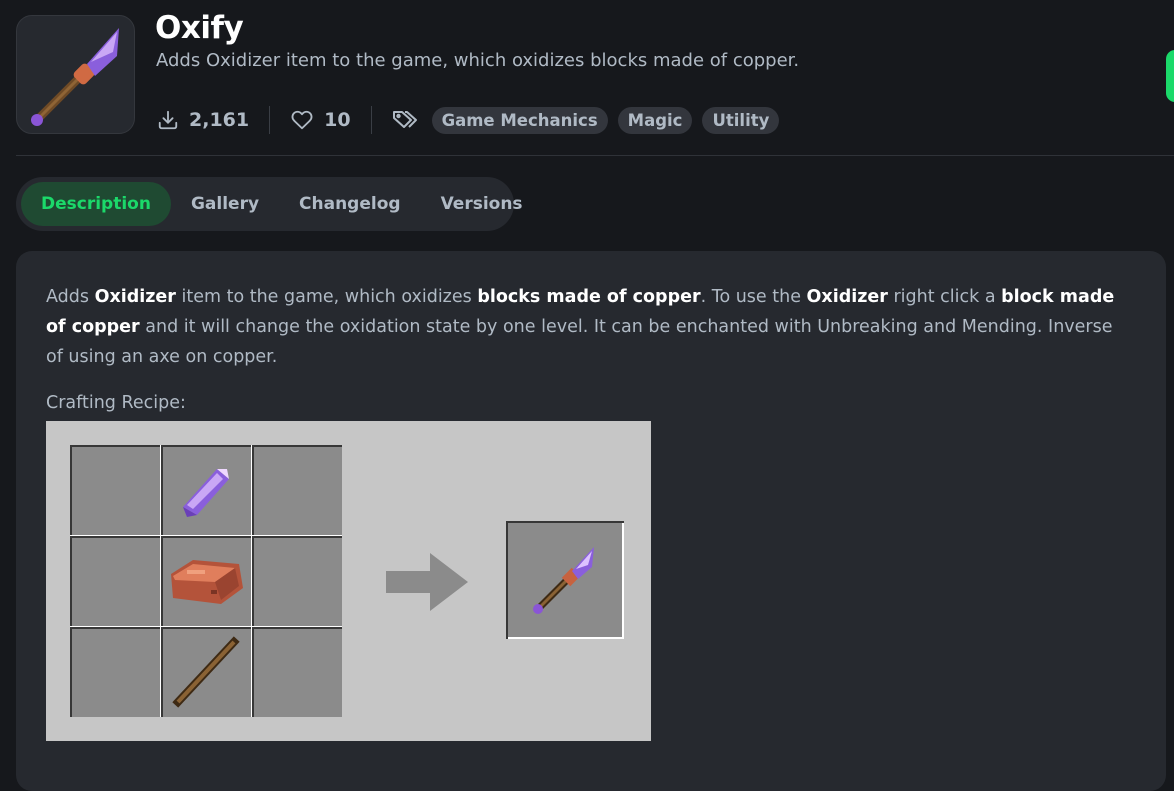  I want to click on tag-magic: Magic, so click(655, 120).